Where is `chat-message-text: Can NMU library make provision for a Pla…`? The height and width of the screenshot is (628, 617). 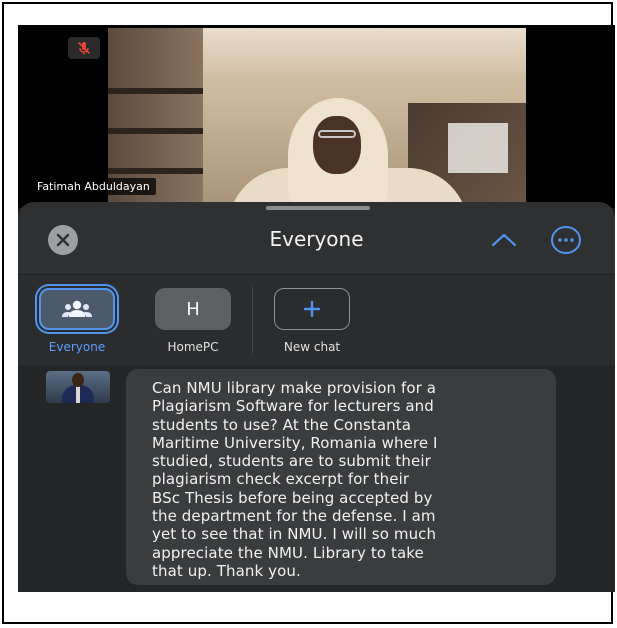 chat-message-text: Can NMU library make provision for a Pla… is located at coordinates (295, 479).